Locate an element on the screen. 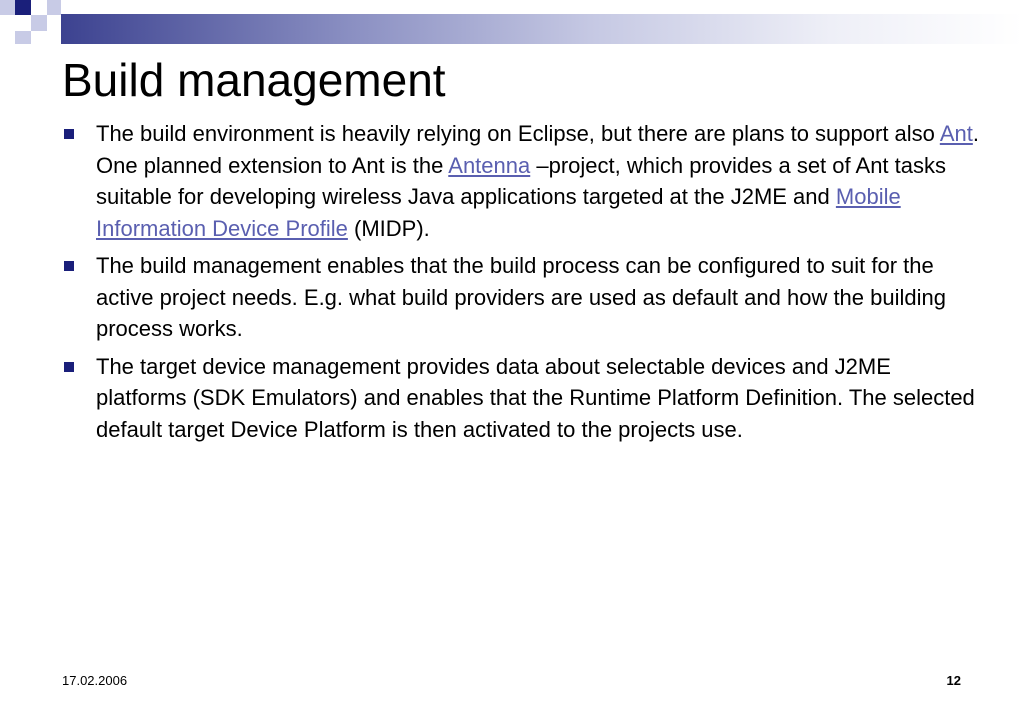 The height and width of the screenshot is (708, 1023). hyperlink: Ant is located at coordinates (956, 133).